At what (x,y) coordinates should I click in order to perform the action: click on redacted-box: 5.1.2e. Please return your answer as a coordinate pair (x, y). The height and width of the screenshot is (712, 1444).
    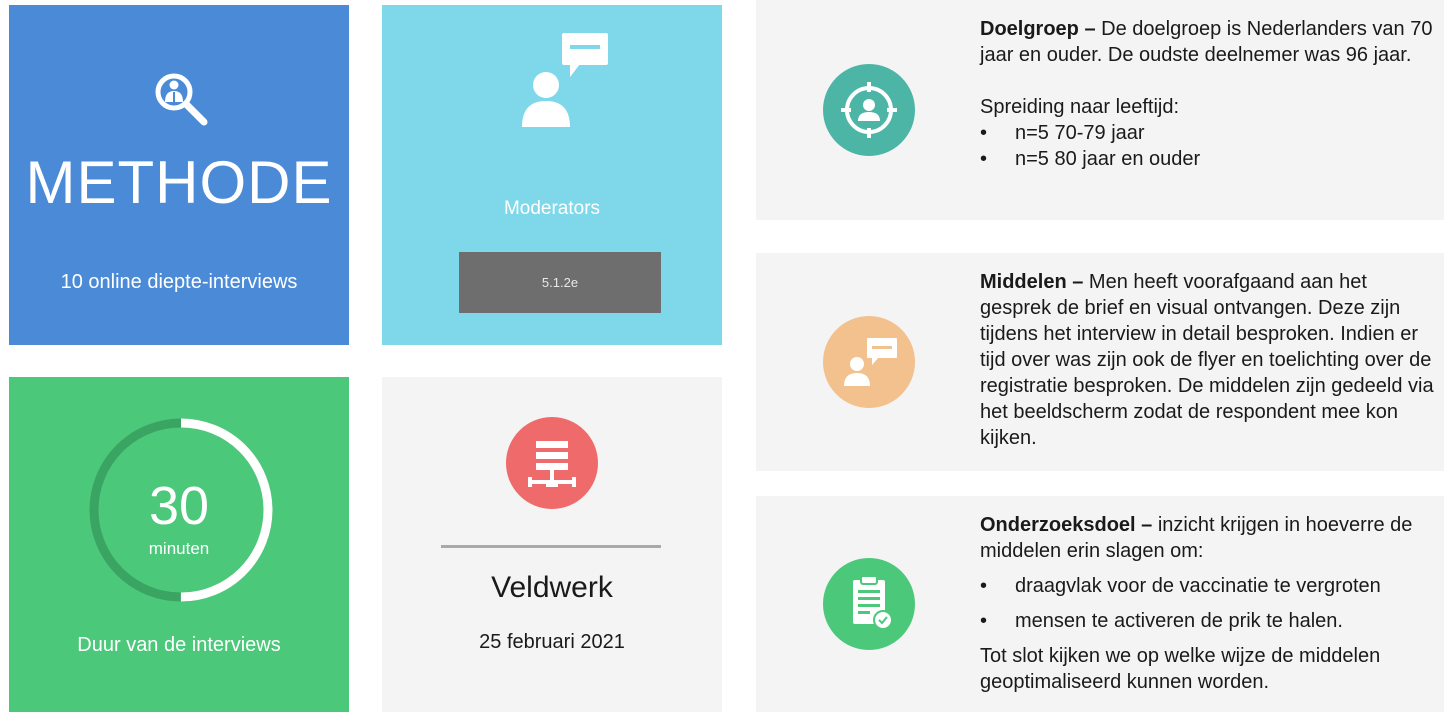
    Looking at the image, I should click on (560, 282).